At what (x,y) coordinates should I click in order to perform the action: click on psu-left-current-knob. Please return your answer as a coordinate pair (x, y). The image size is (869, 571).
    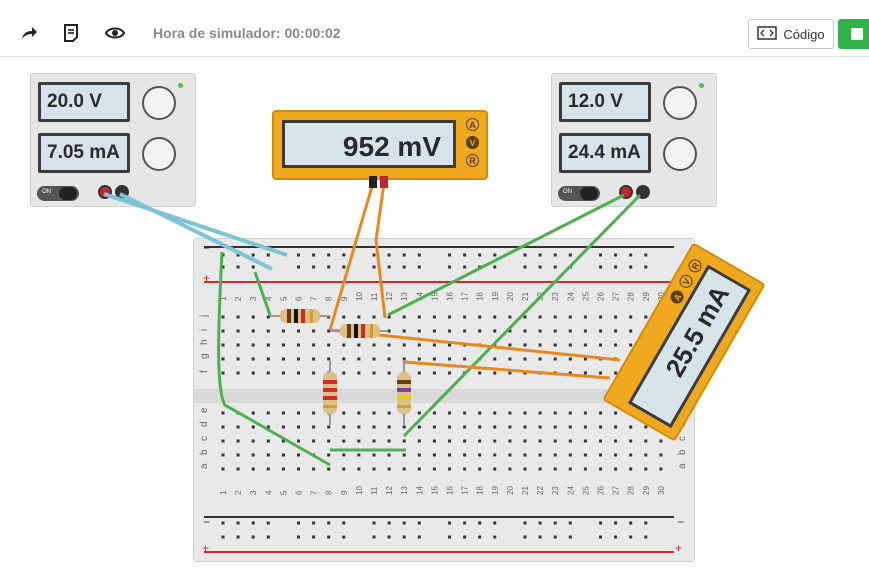
    Looking at the image, I should click on (159, 154).